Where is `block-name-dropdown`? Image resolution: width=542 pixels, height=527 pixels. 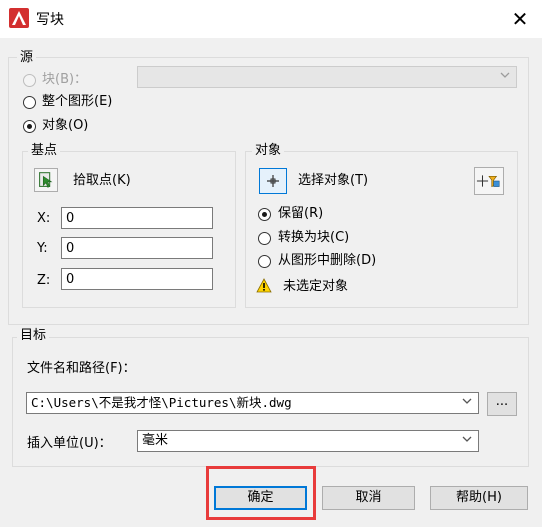 block-name-dropdown is located at coordinates (327, 77).